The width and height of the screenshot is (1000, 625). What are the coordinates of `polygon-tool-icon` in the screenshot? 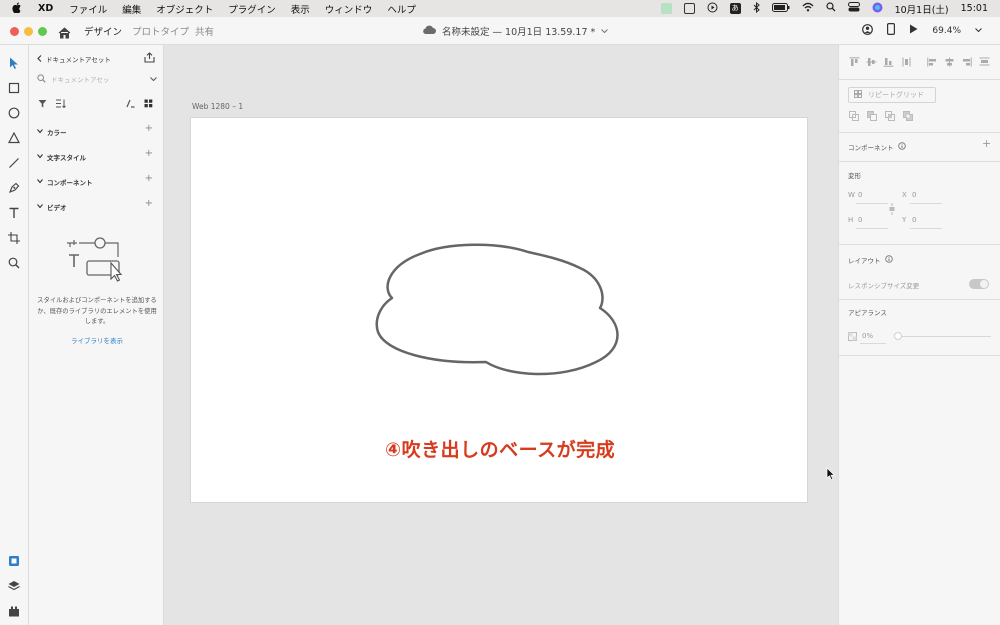 It's located at (14, 137).